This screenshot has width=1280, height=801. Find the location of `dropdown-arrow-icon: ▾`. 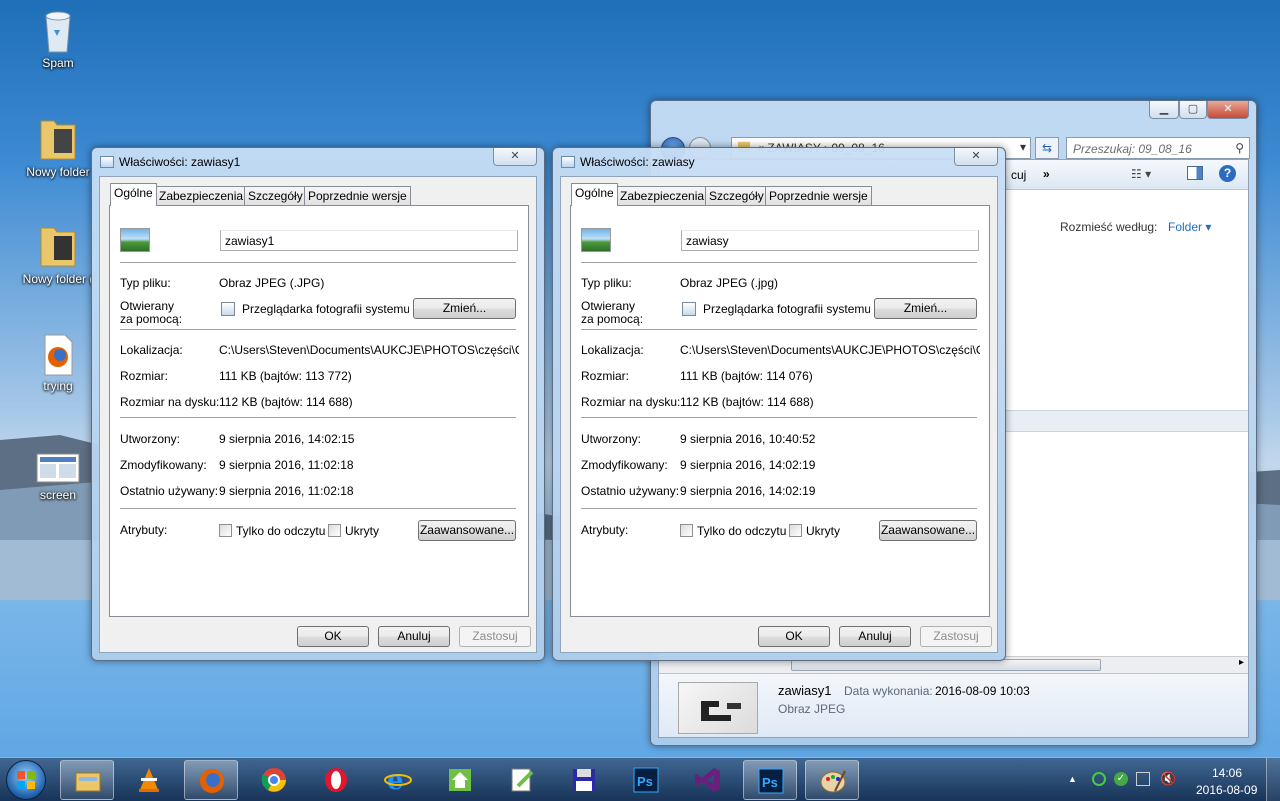

dropdown-arrow-icon: ▾ is located at coordinates (1023, 147).